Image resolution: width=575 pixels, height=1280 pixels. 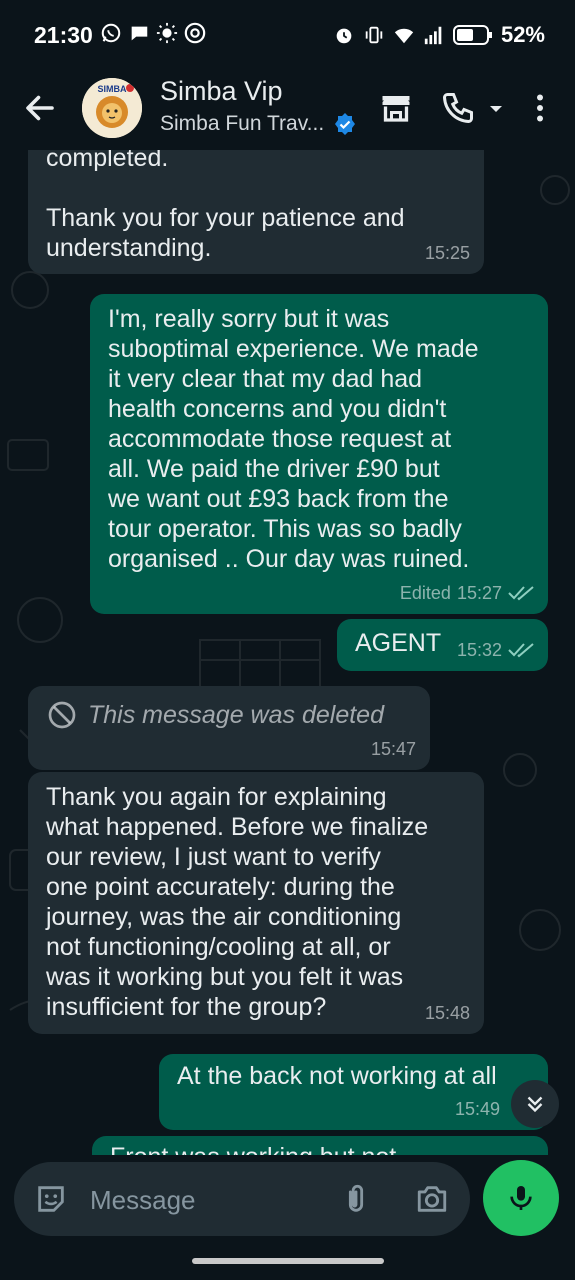 What do you see at coordinates (404, 36) in the screenshot?
I see `wifi-icon` at bounding box center [404, 36].